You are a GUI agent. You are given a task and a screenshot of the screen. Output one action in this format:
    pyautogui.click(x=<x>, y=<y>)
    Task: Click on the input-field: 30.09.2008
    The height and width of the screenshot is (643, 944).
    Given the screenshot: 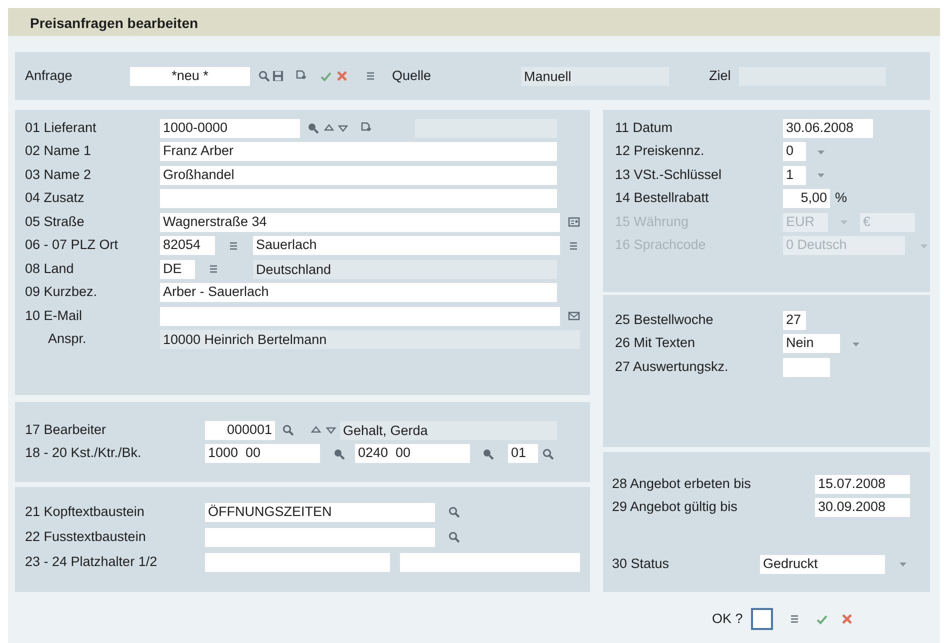 What is the action you would take?
    pyautogui.click(x=862, y=507)
    